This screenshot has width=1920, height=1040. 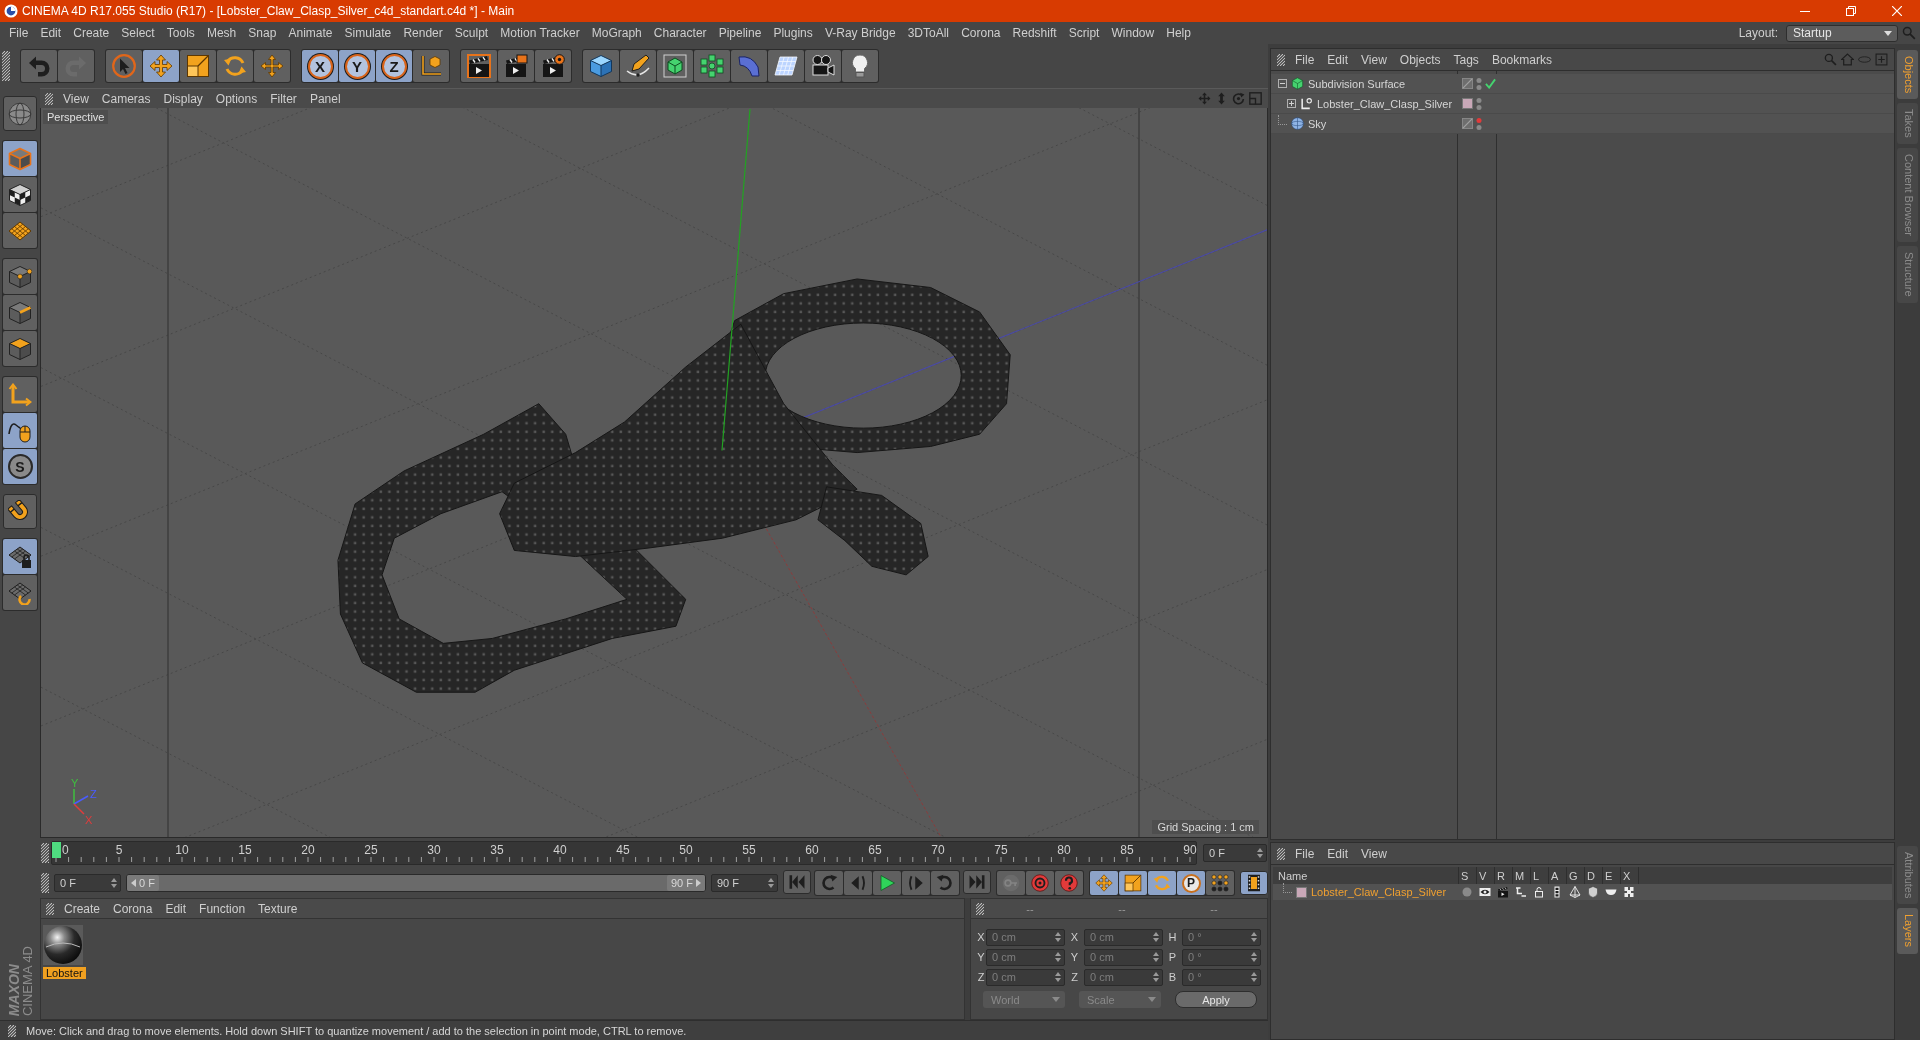 What do you see at coordinates (638, 66) in the screenshot?
I see `pen-button` at bounding box center [638, 66].